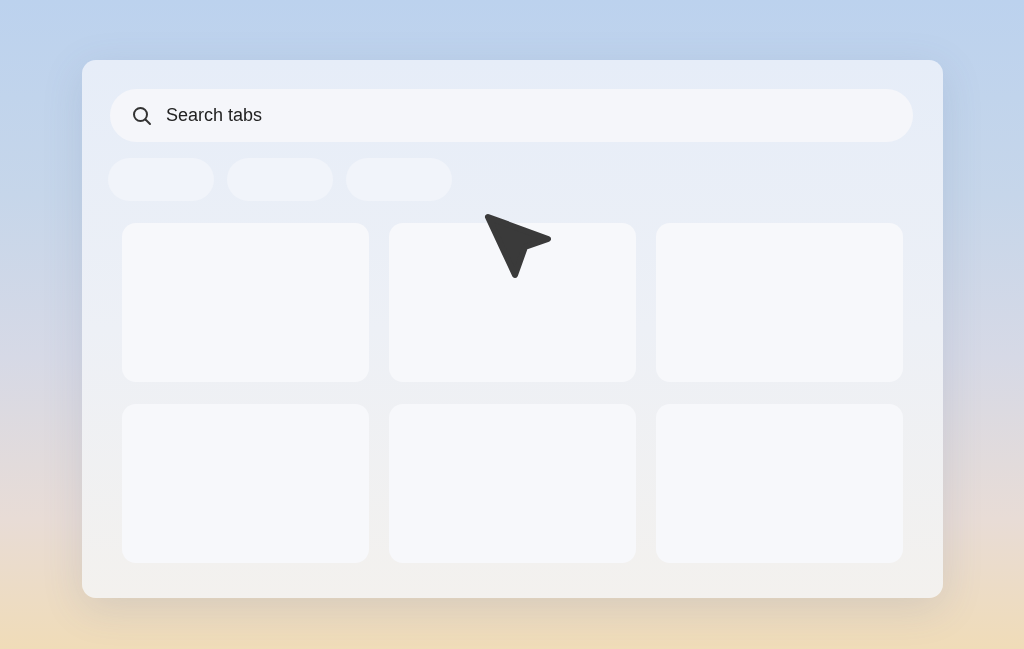 The width and height of the screenshot is (1024, 649). What do you see at coordinates (511, 115) in the screenshot?
I see `search-field: Search tabs` at bounding box center [511, 115].